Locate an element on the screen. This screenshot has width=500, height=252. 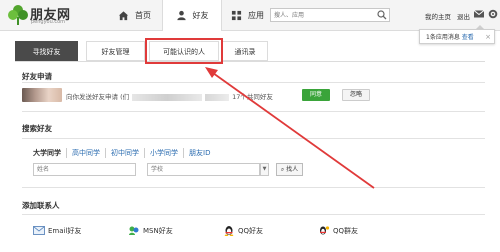
search-friends-title: 搜索好友 is located at coordinates (37, 128).